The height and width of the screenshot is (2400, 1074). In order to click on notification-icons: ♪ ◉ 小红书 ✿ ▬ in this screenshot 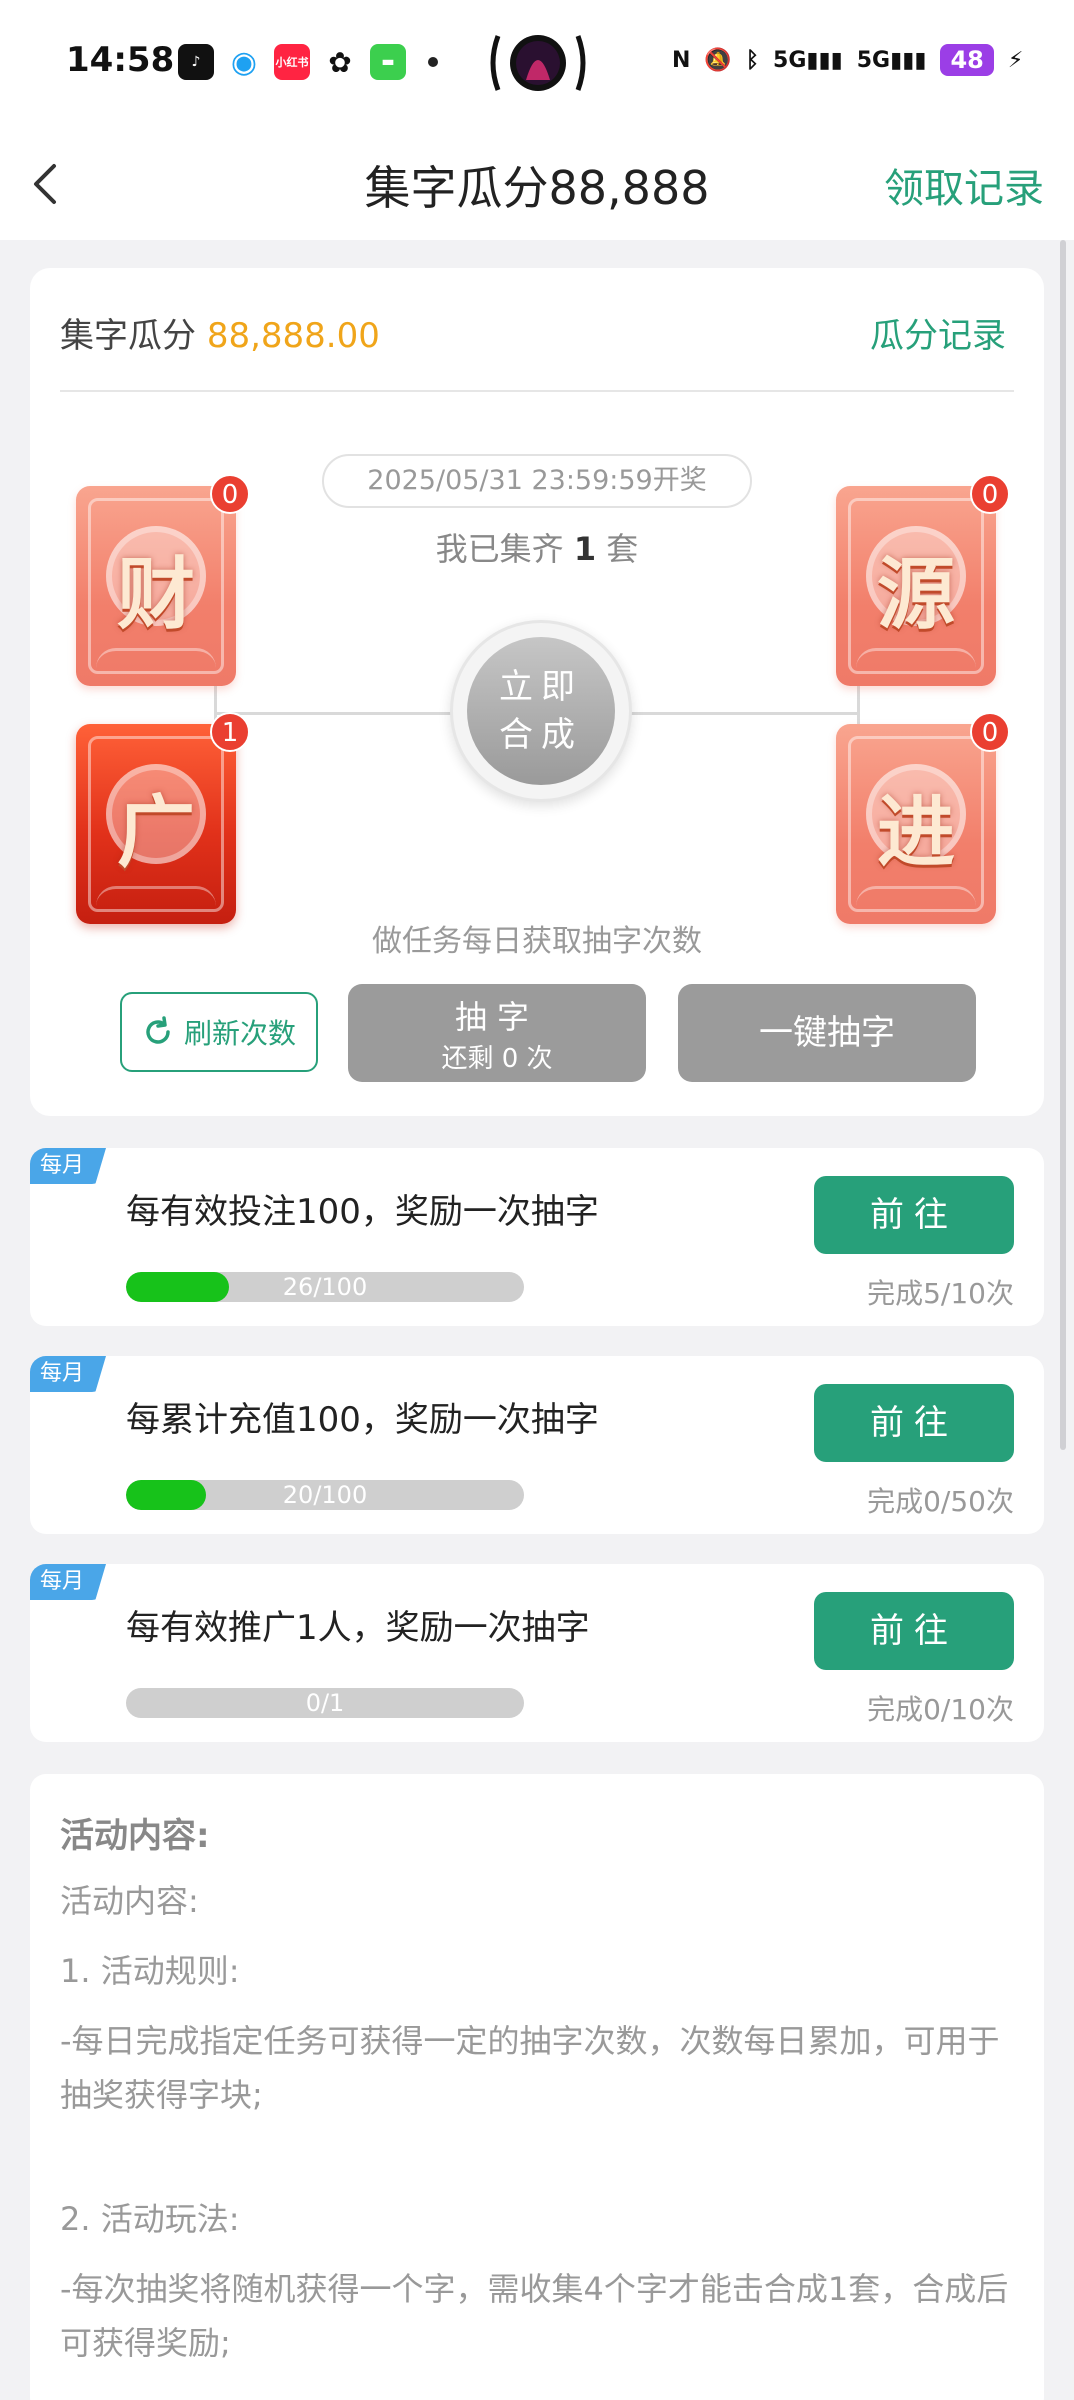, I will do `click(308, 62)`.